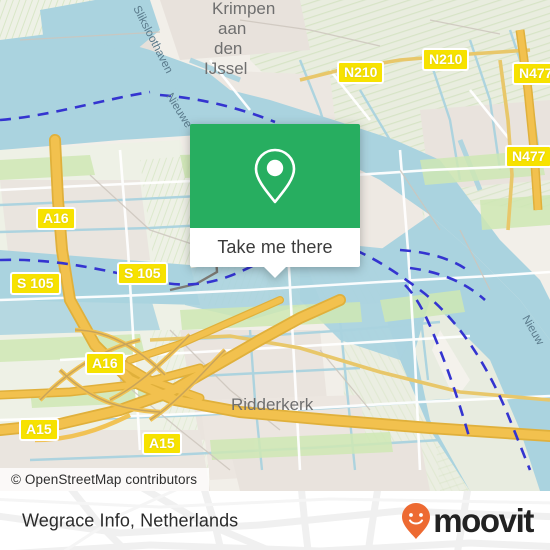 The height and width of the screenshot is (550, 550). I want to click on take-me-there-label: Take me there, so click(275, 247).